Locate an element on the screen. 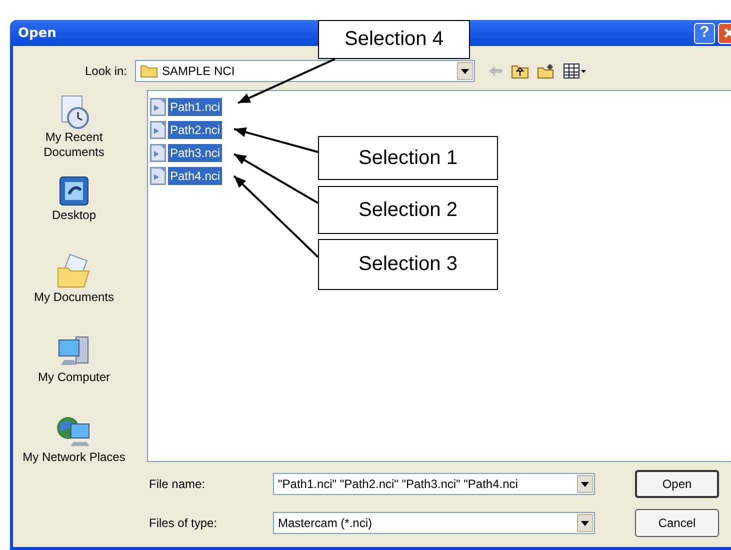 The height and width of the screenshot is (550, 731). file-item: Path1.nci is located at coordinates (186, 106).